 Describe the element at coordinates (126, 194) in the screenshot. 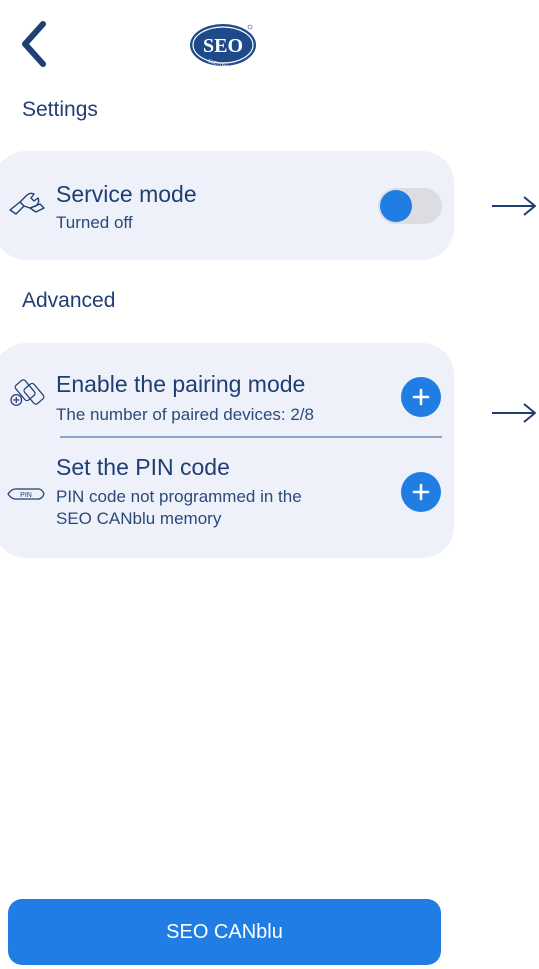

I see `service-mode-title: Service mode` at that location.